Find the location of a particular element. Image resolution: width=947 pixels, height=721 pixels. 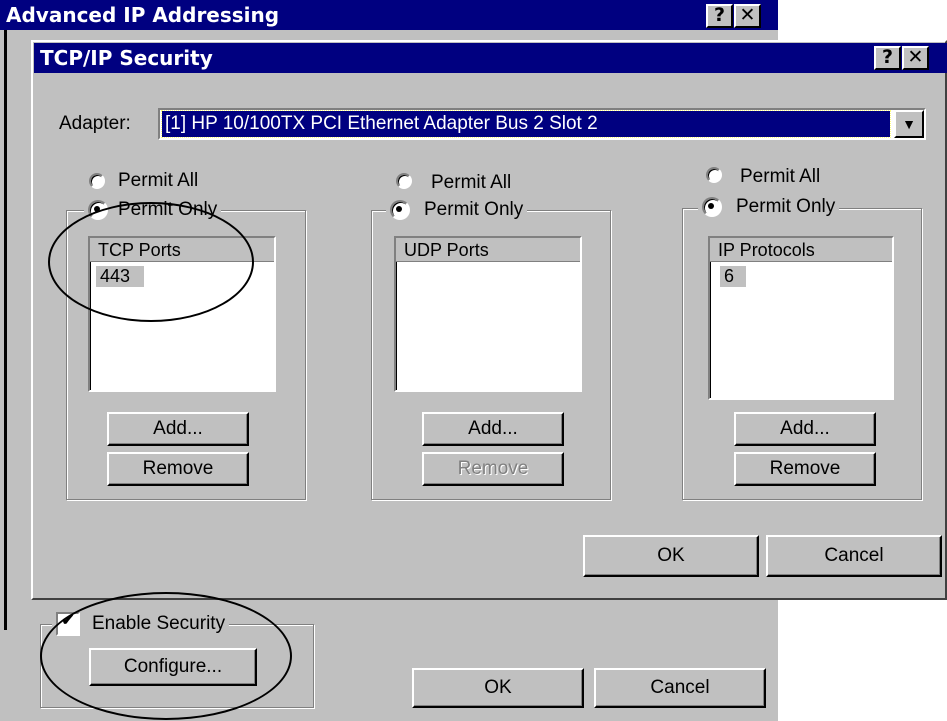

tcp-permit-only-legend: Permit Only is located at coordinates (153, 210).